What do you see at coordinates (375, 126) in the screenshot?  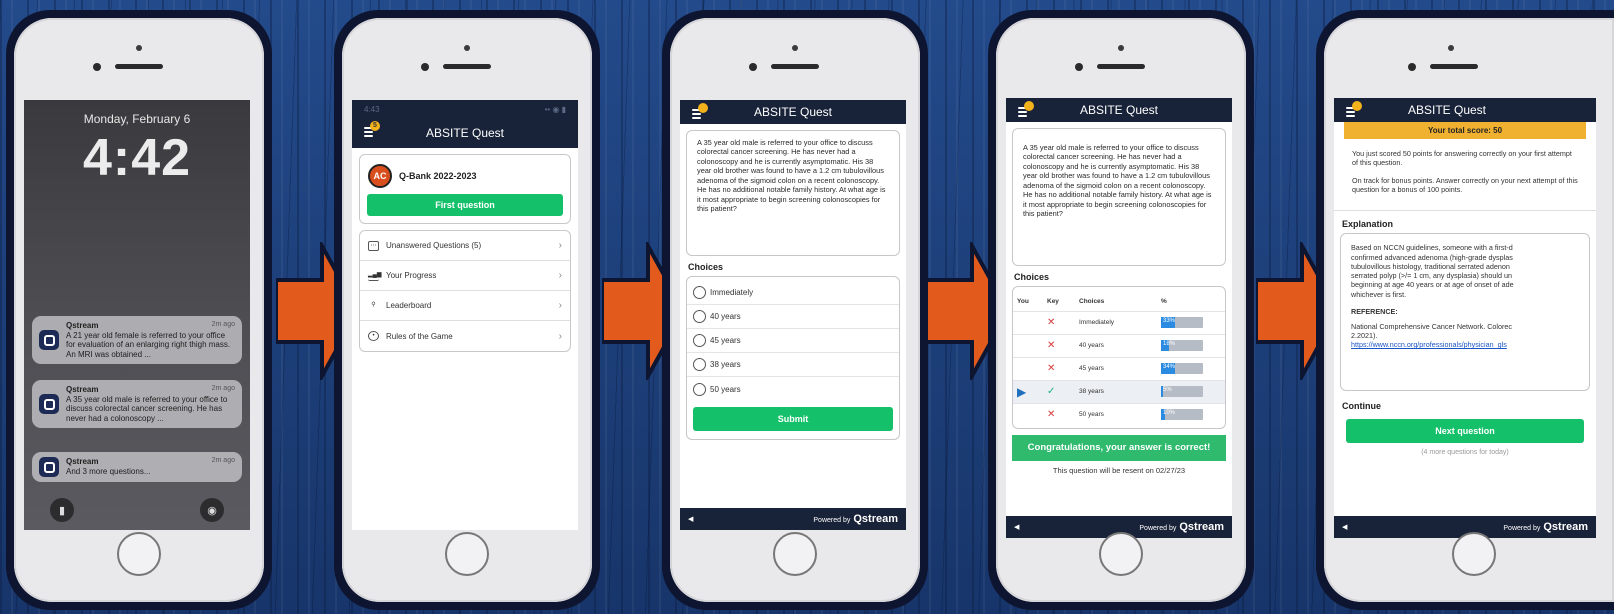 I see `coin-count: 5` at bounding box center [375, 126].